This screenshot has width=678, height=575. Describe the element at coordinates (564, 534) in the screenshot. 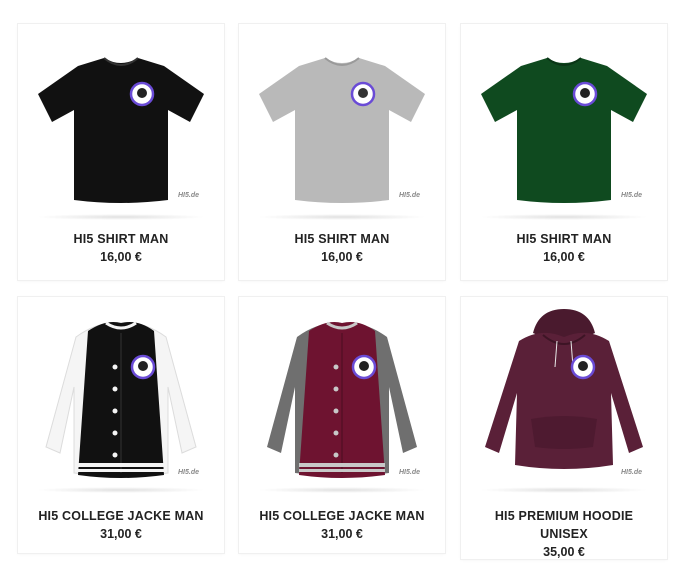

I see `product-title-line-2: UNISEX` at that location.